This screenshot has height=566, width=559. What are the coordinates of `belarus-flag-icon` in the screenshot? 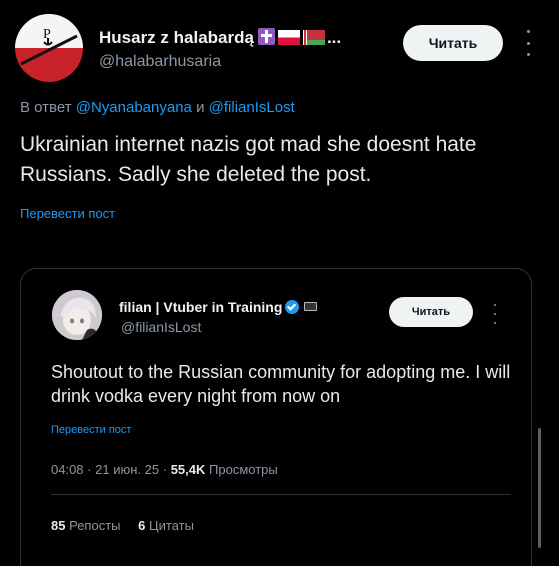 It's located at (313, 37).